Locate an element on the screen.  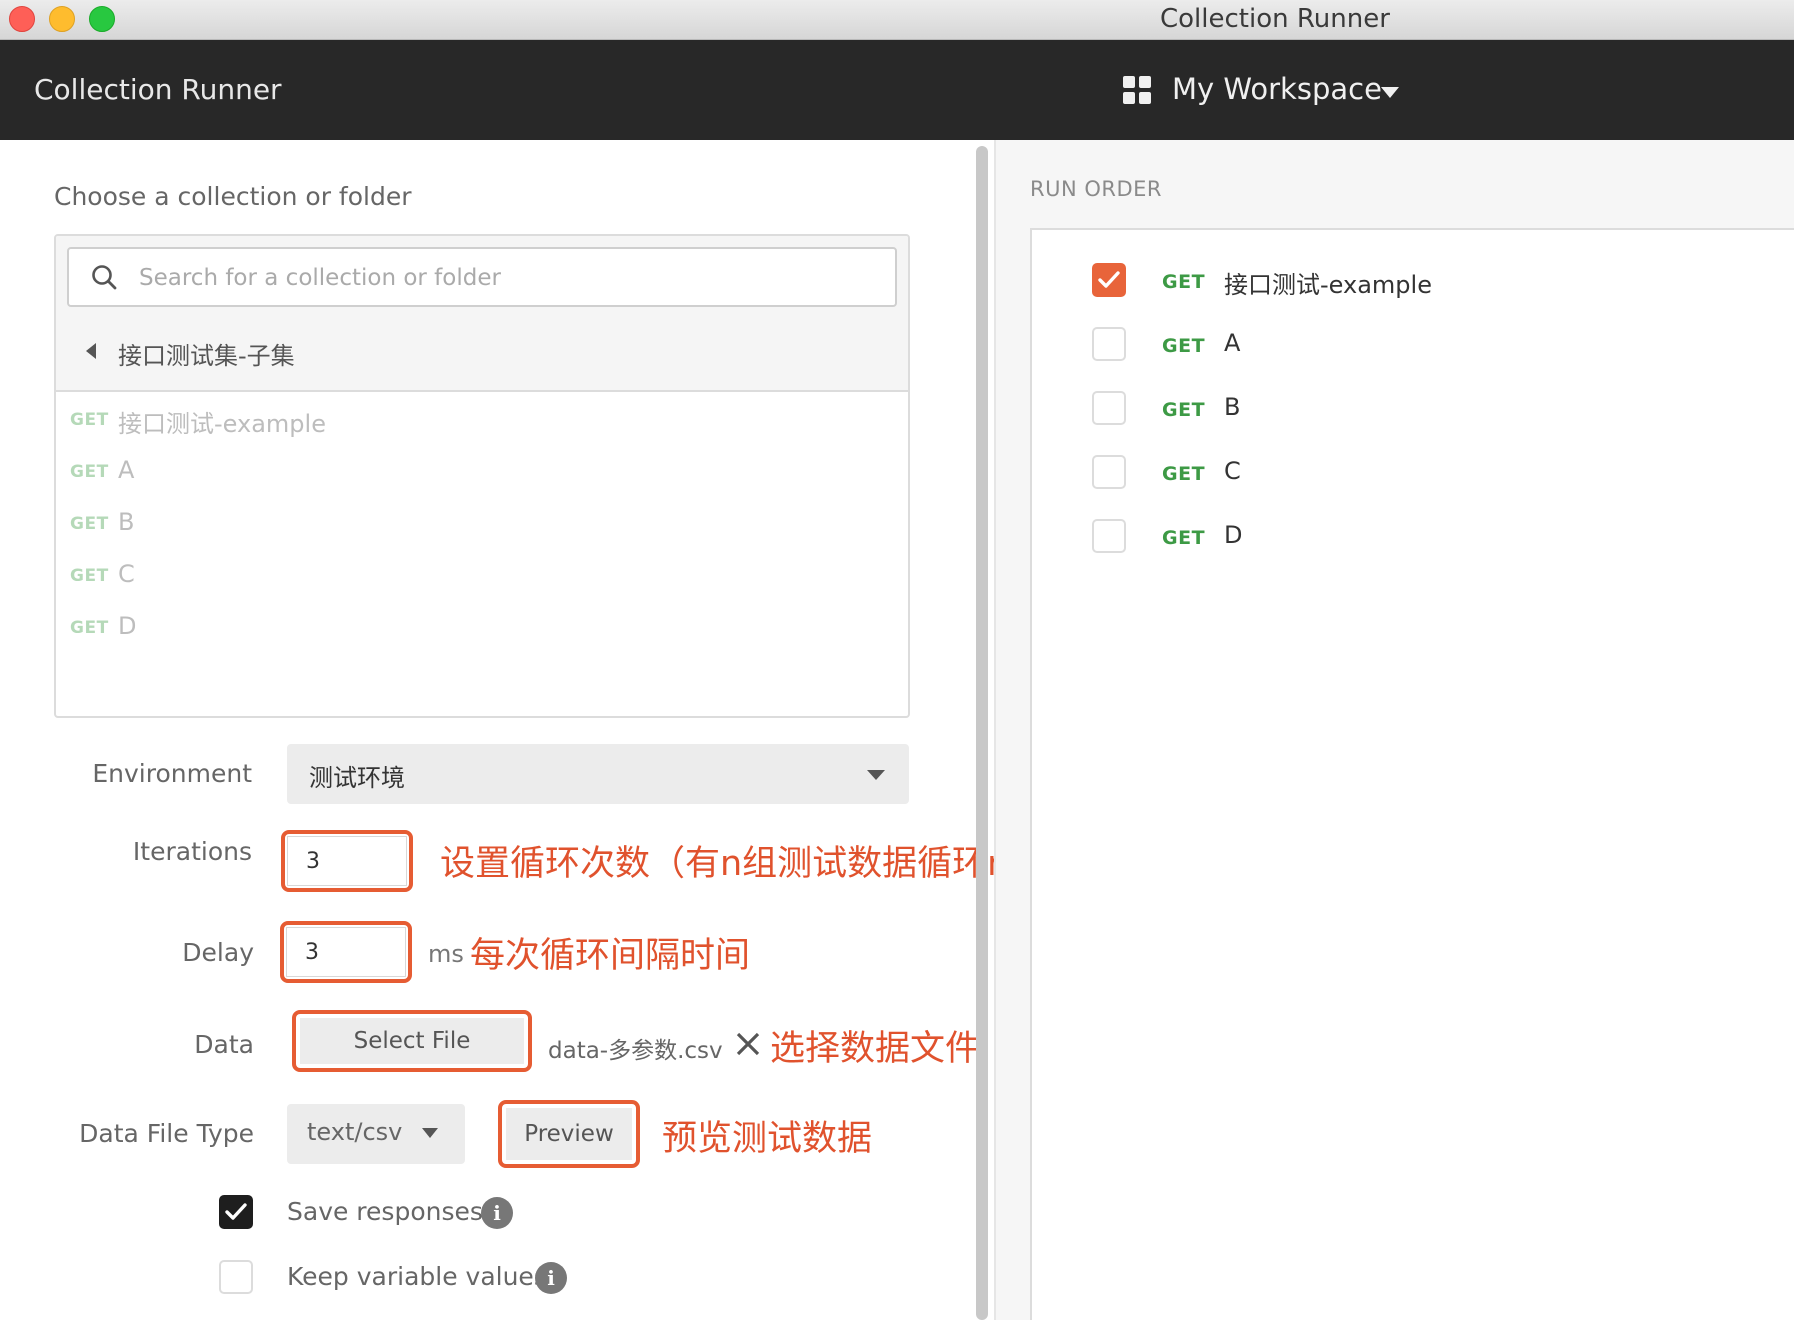
iterations-label: Iterations is located at coordinates (192, 851).